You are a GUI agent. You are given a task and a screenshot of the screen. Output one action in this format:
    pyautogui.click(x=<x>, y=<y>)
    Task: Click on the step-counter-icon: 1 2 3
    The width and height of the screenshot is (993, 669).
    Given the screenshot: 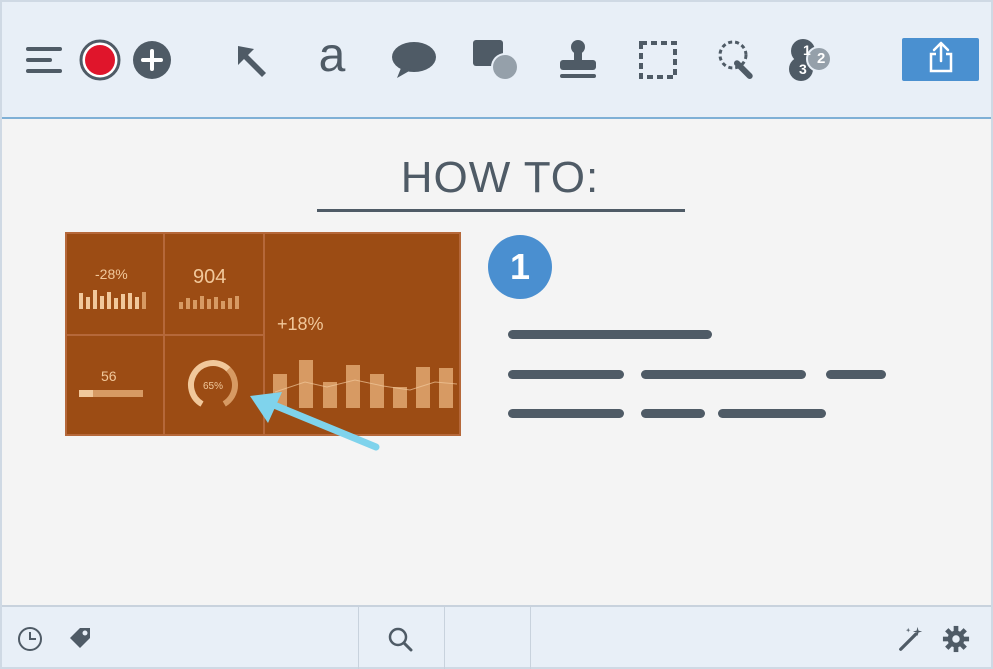 What is the action you would take?
    pyautogui.click(x=812, y=60)
    